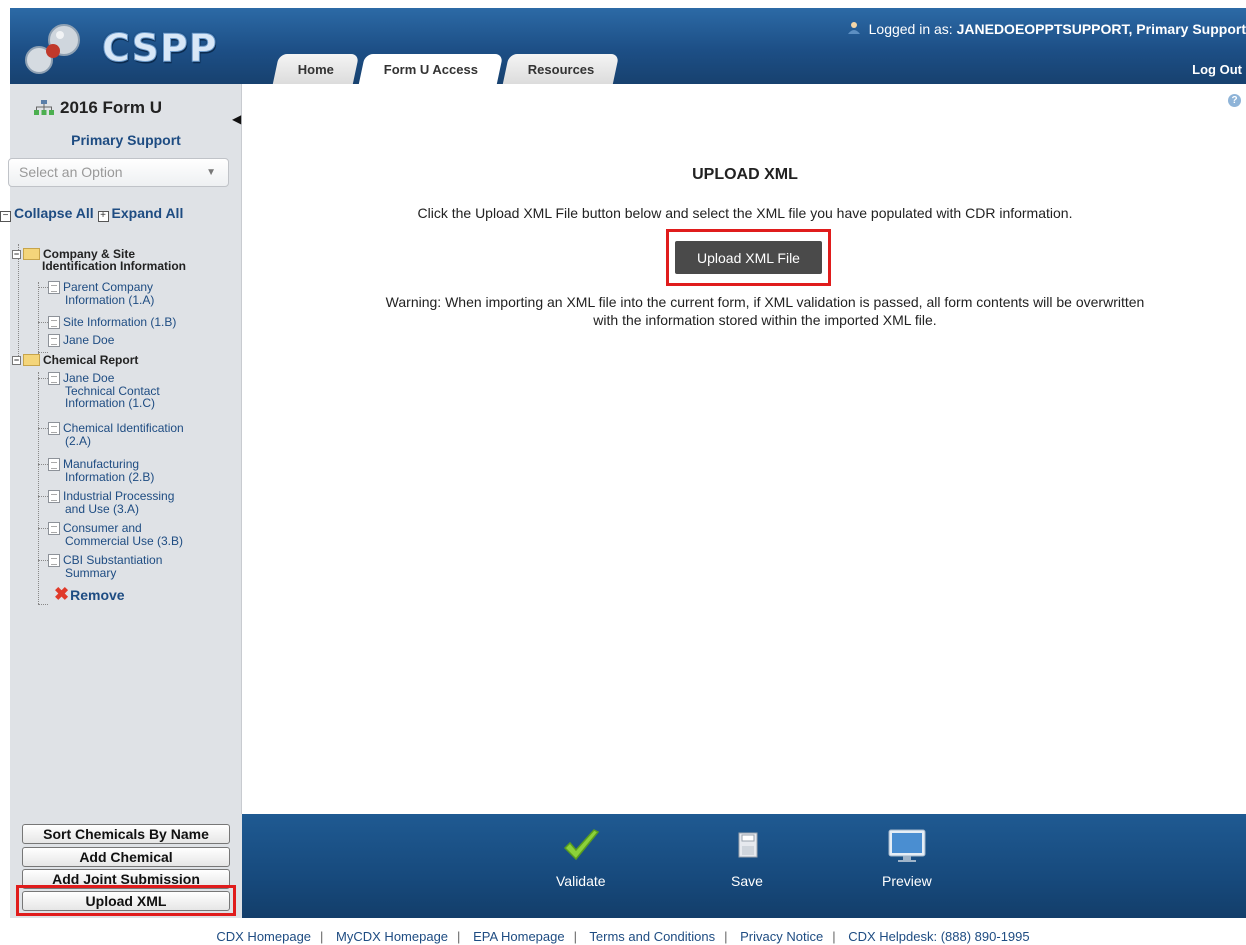 The width and height of the screenshot is (1246, 945). What do you see at coordinates (110, 403) in the screenshot?
I see `tree-item-label-3: Information (1.C)` at bounding box center [110, 403].